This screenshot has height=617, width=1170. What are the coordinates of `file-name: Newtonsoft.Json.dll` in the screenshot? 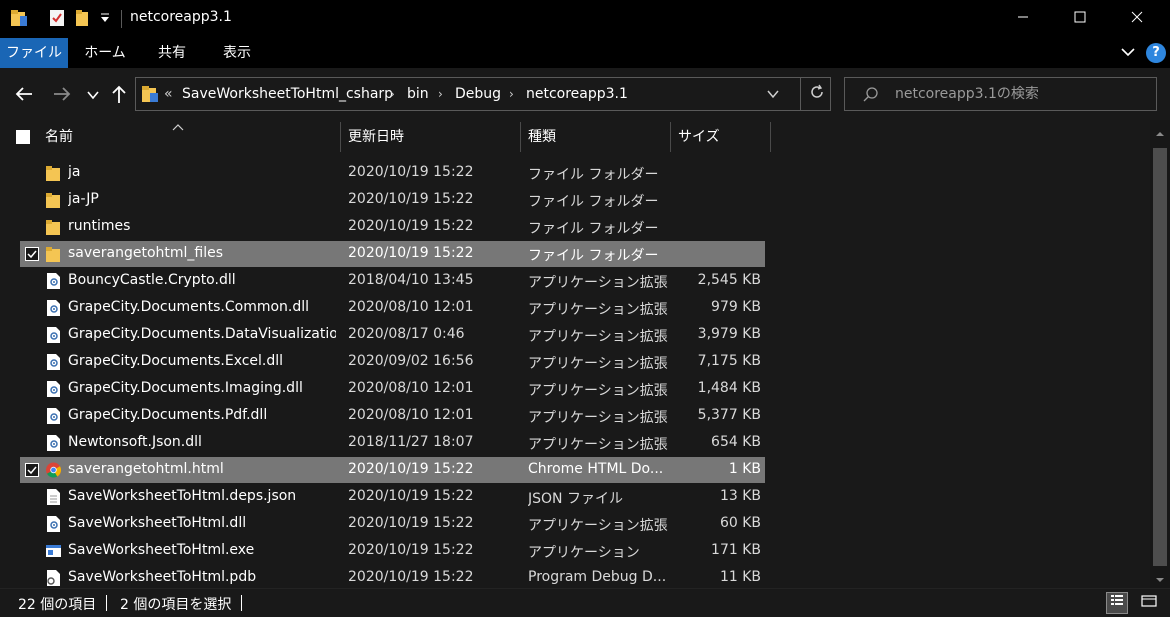 It's located at (202, 442).